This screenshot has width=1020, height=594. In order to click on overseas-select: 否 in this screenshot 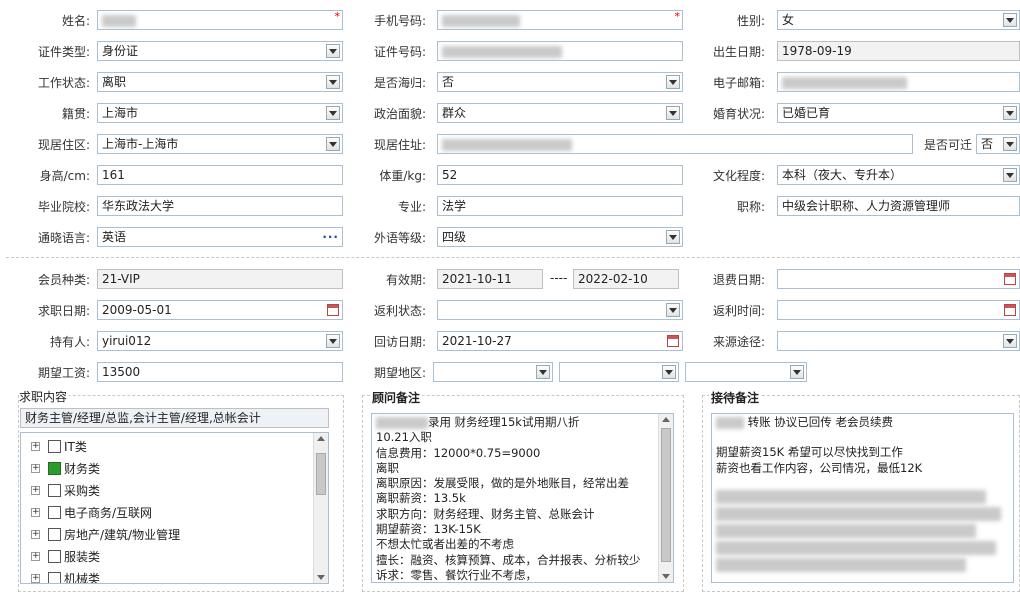, I will do `click(560, 82)`.